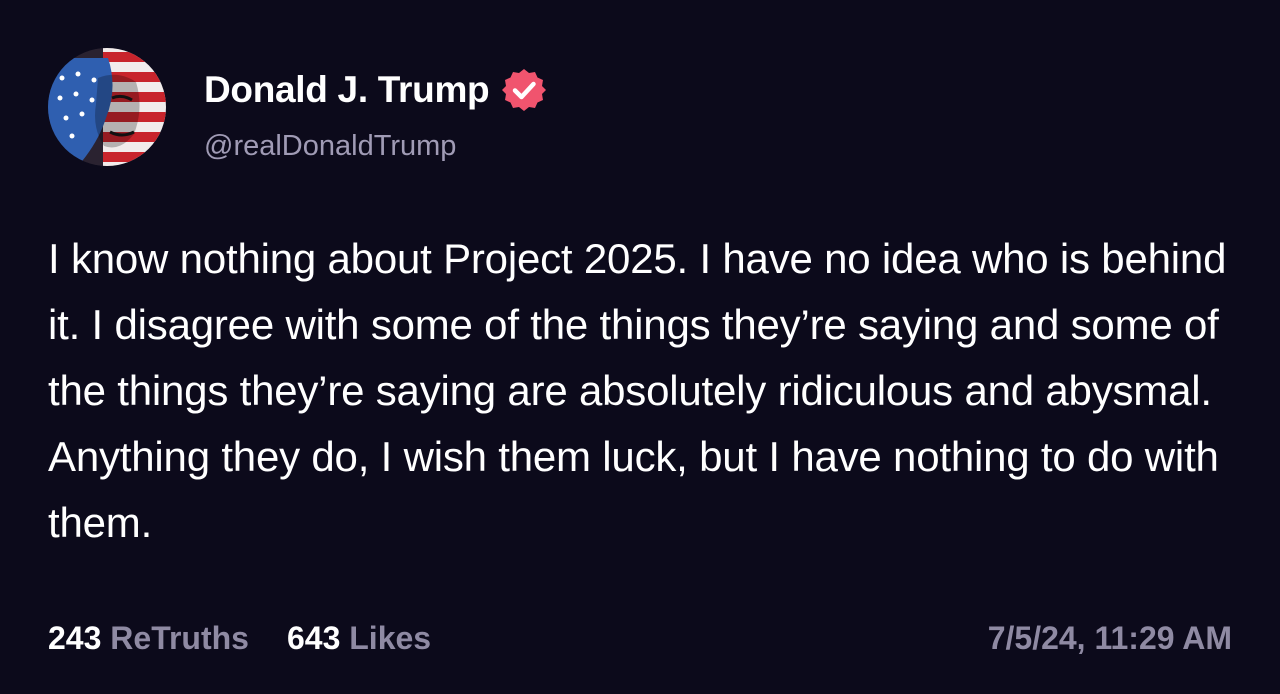 This screenshot has height=694, width=1280. What do you see at coordinates (330, 146) in the screenshot?
I see `author-handle: @realDonaldTrump` at bounding box center [330, 146].